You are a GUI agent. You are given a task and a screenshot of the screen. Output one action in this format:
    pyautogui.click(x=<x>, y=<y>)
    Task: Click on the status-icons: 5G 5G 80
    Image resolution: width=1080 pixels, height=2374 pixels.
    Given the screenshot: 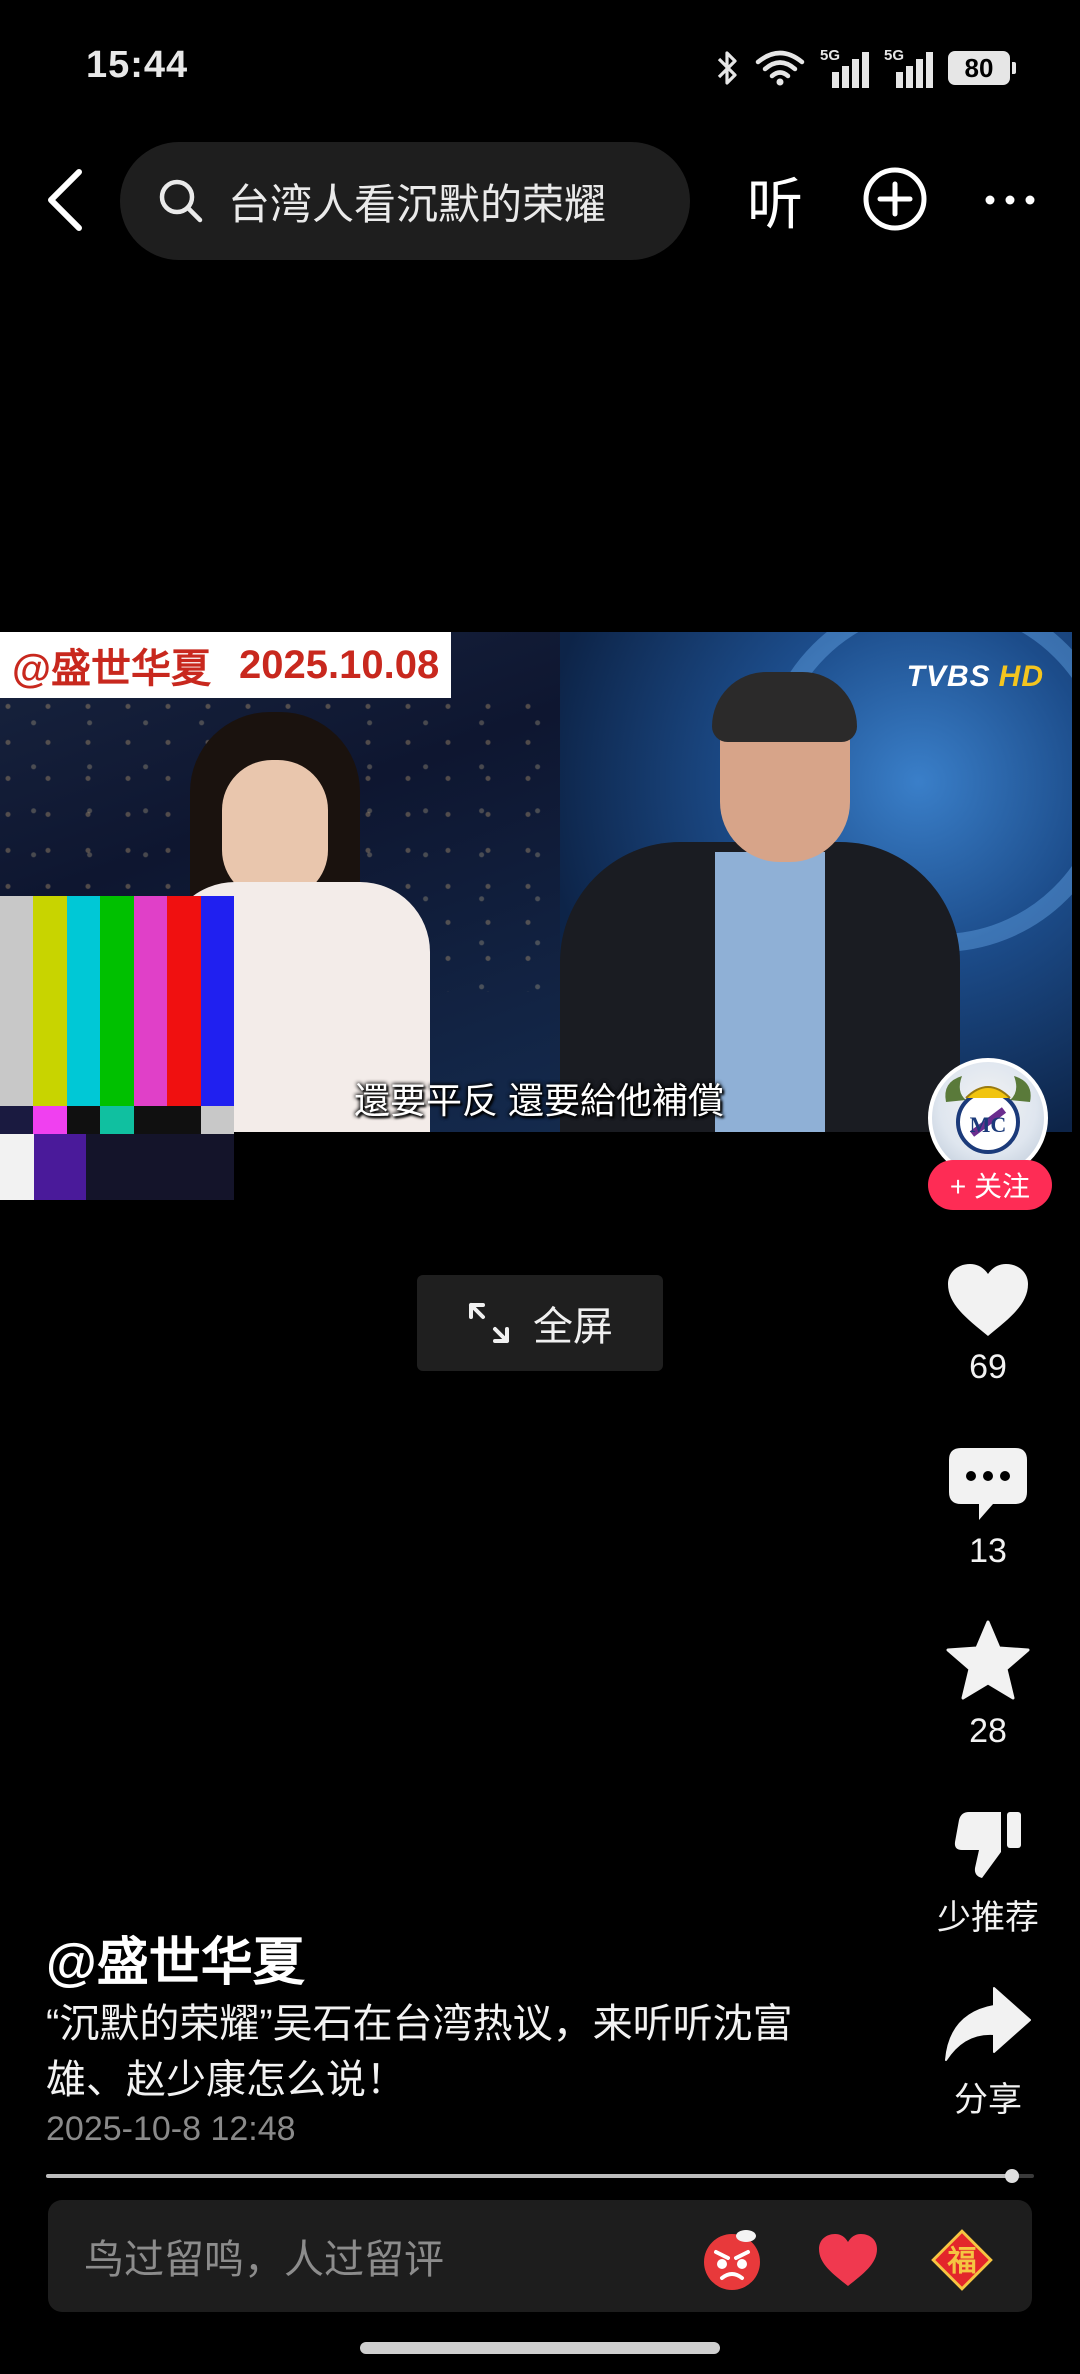 What is the action you would take?
    pyautogui.click(x=865, y=68)
    